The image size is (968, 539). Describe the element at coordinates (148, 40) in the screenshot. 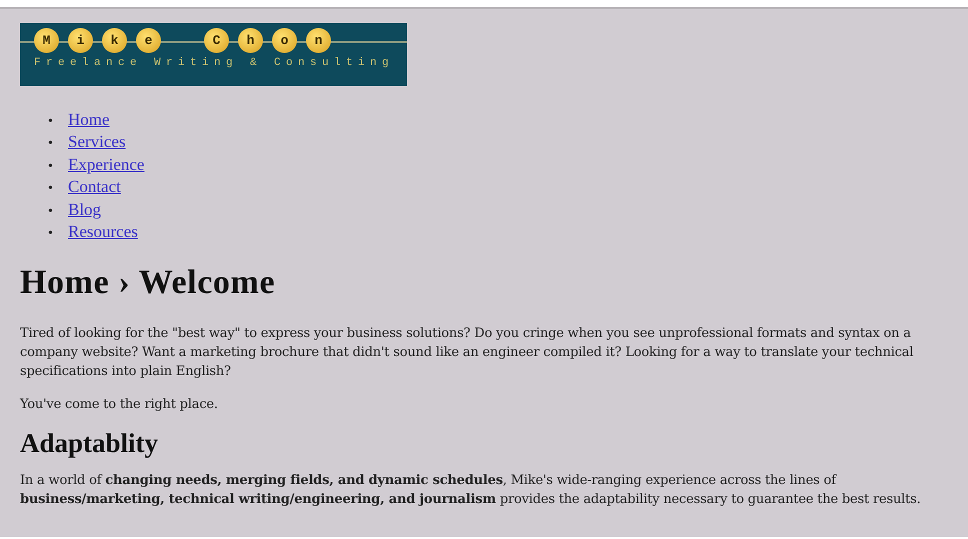

I see `logo-letter: e` at that location.